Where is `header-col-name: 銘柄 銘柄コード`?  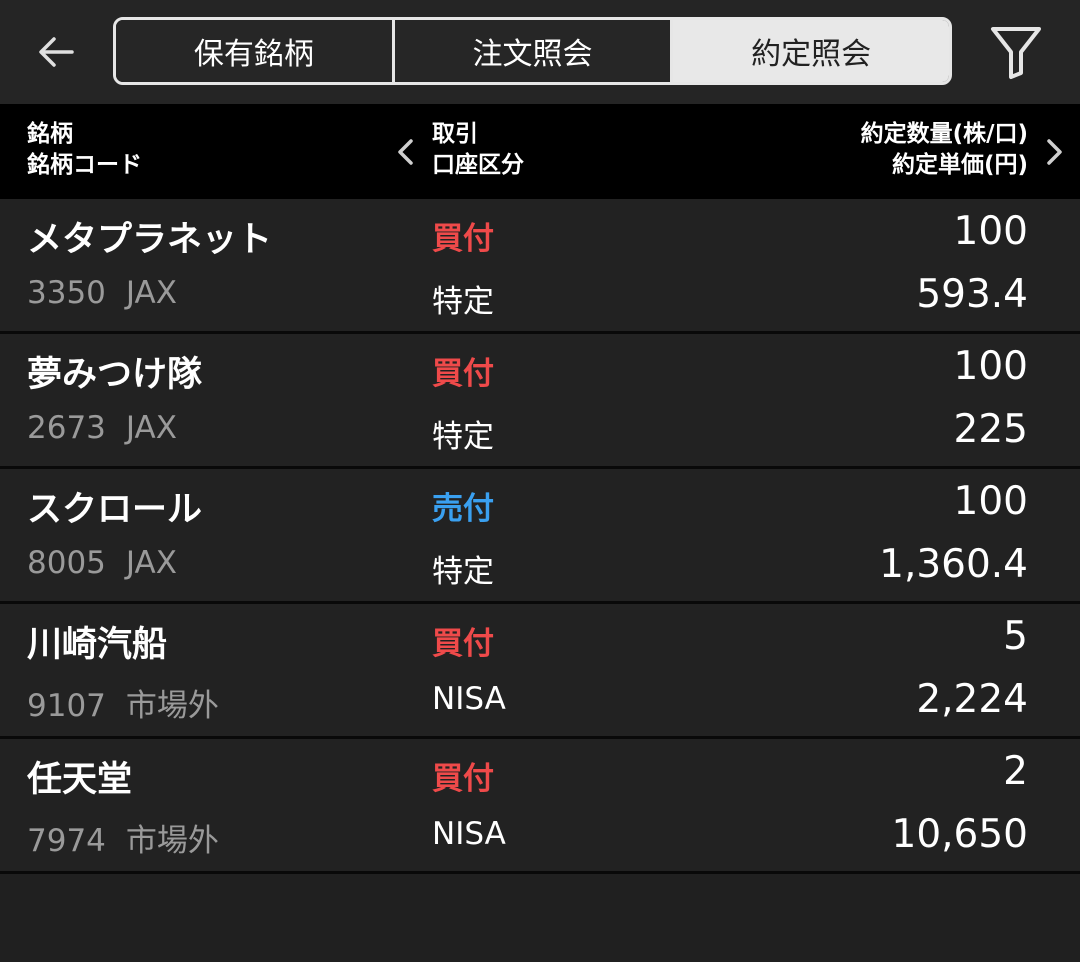
header-col-name: 銘柄 銘柄コード is located at coordinates (84, 150).